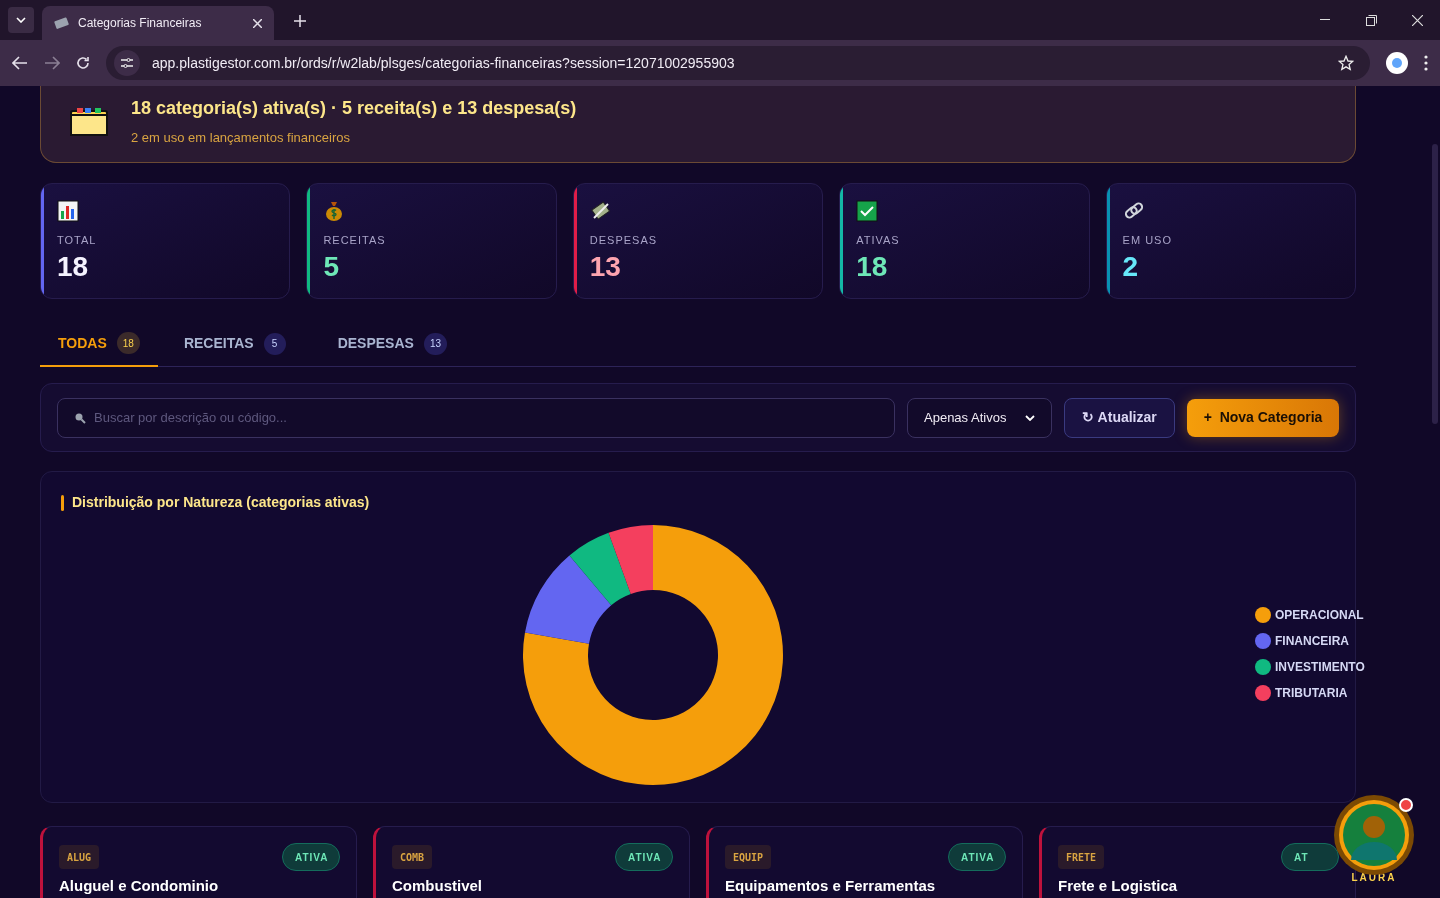  Describe the element at coordinates (1320, 667) in the screenshot. I see `legend-label: INVESTIMENTO` at that location.